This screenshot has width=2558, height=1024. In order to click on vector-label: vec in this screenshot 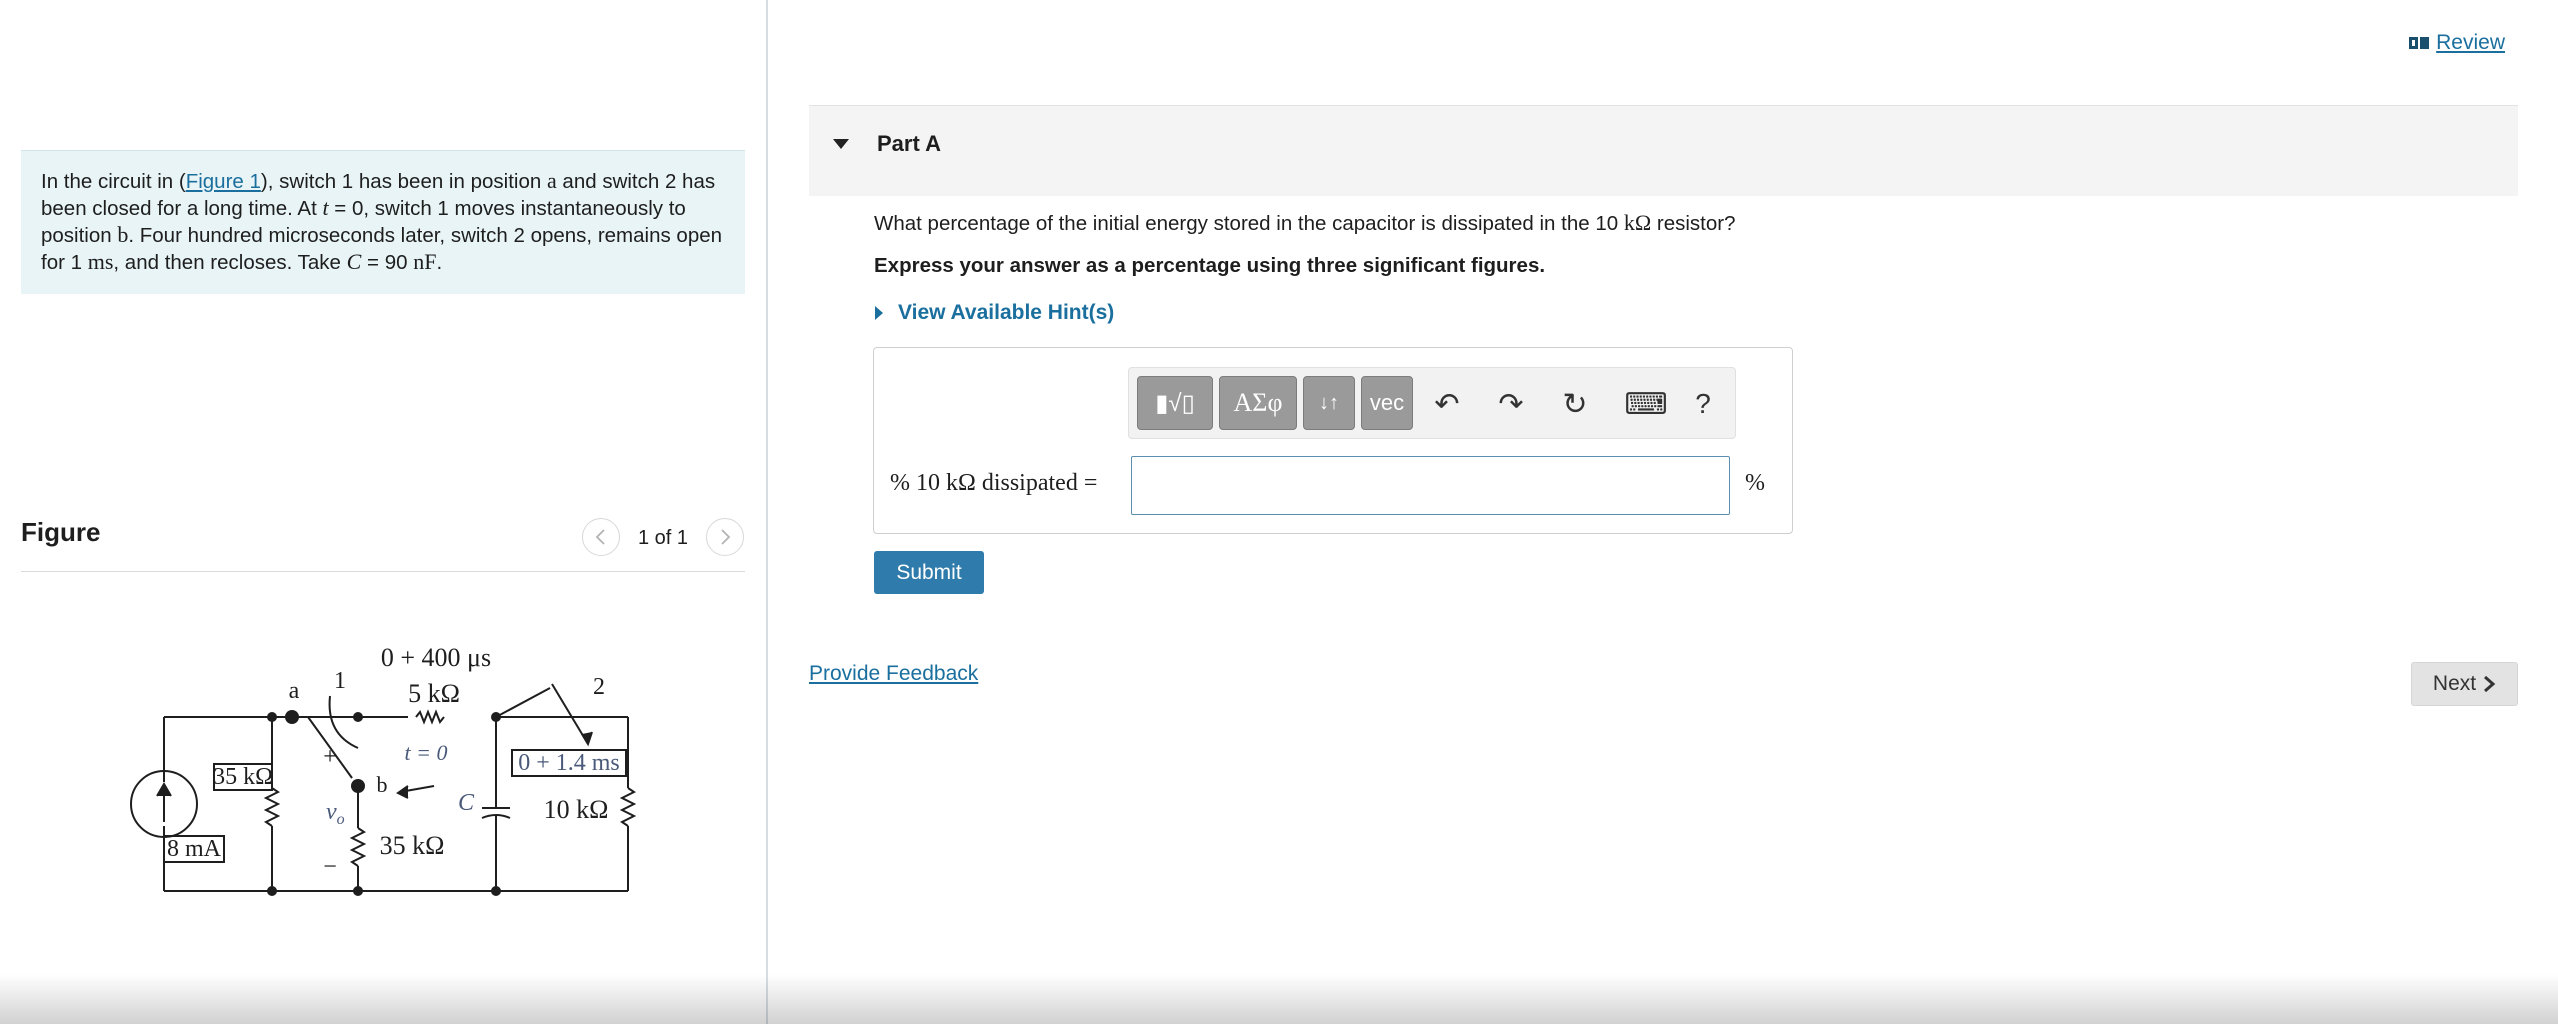, I will do `click(1387, 402)`.